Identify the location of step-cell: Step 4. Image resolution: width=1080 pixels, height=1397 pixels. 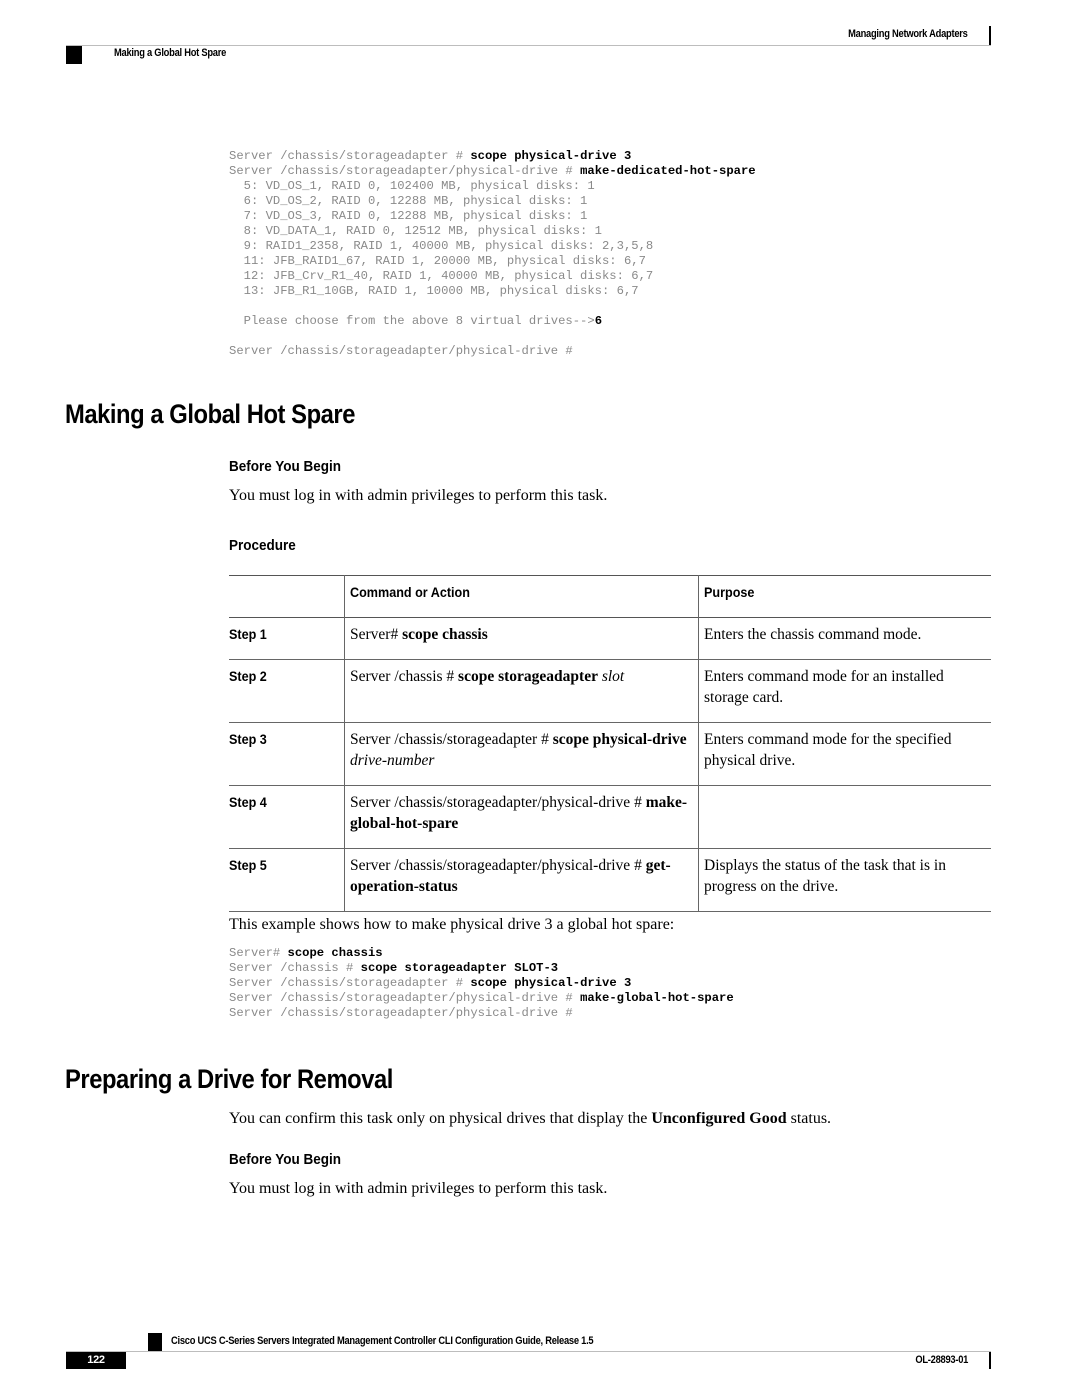
(248, 802).